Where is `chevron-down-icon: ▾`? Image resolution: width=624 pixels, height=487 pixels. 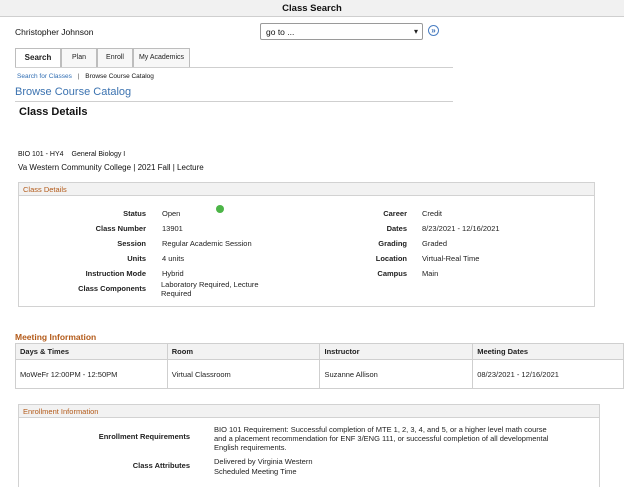 chevron-down-icon: ▾ is located at coordinates (415, 31).